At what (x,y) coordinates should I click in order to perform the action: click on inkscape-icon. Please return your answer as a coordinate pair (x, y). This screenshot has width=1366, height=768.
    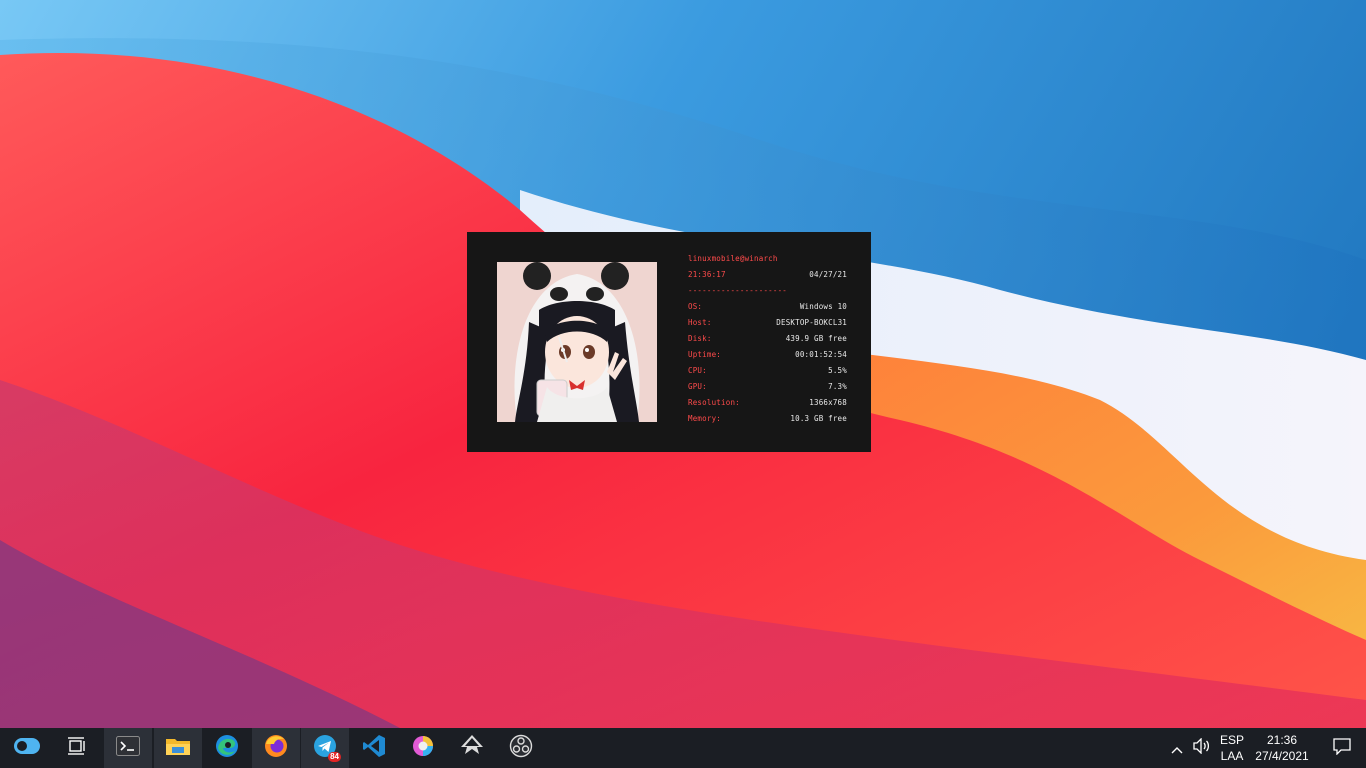
    Looking at the image, I should click on (472, 748).